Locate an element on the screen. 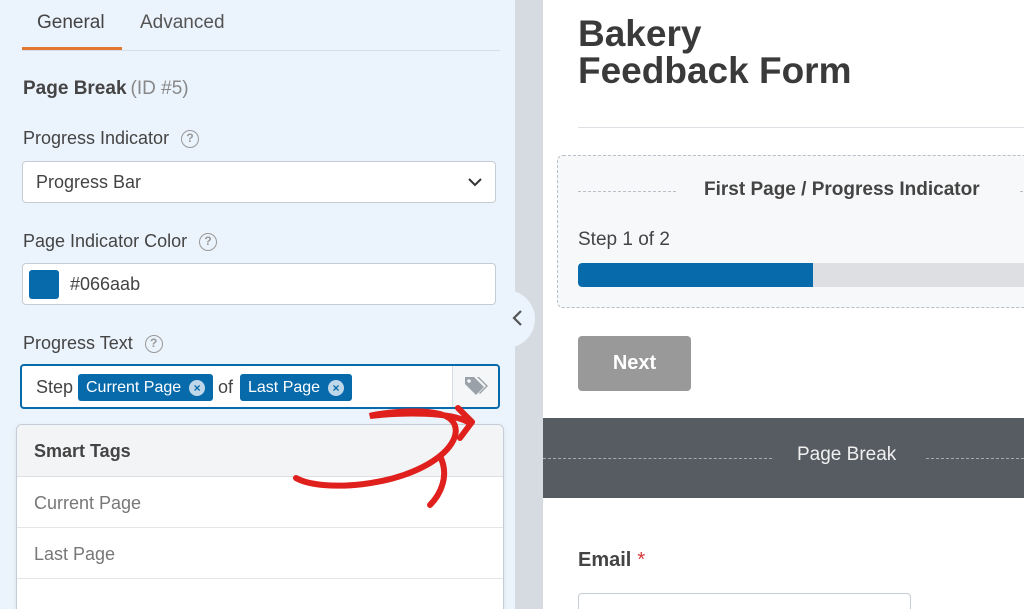 The image size is (1024, 609). smart-tag-chip-current-page: Current Page × is located at coordinates (146, 387).